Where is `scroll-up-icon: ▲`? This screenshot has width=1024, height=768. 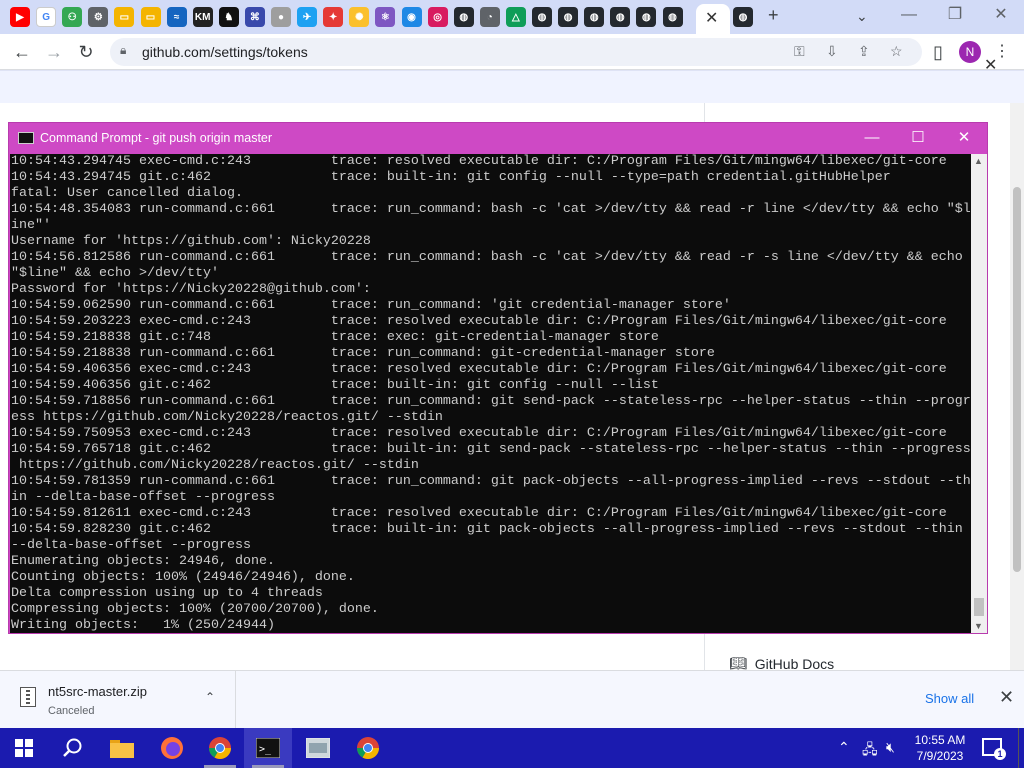 scroll-up-icon: ▲ is located at coordinates (978, 161).